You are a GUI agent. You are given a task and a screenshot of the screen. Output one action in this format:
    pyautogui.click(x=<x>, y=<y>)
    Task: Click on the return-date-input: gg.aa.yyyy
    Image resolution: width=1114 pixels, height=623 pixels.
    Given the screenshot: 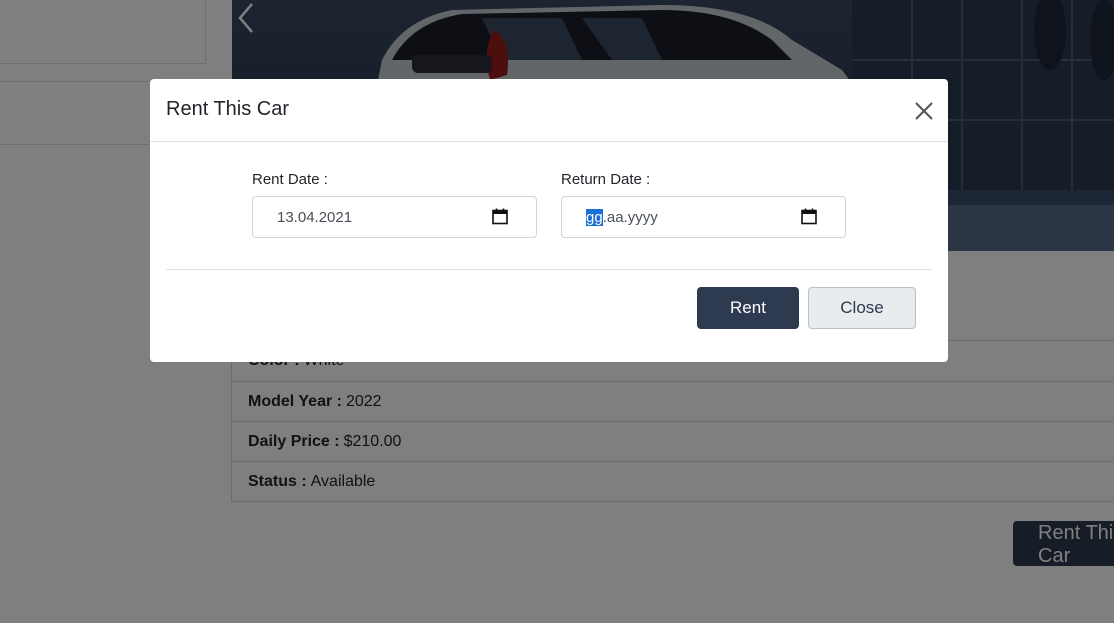 What is the action you would take?
    pyautogui.click(x=703, y=217)
    